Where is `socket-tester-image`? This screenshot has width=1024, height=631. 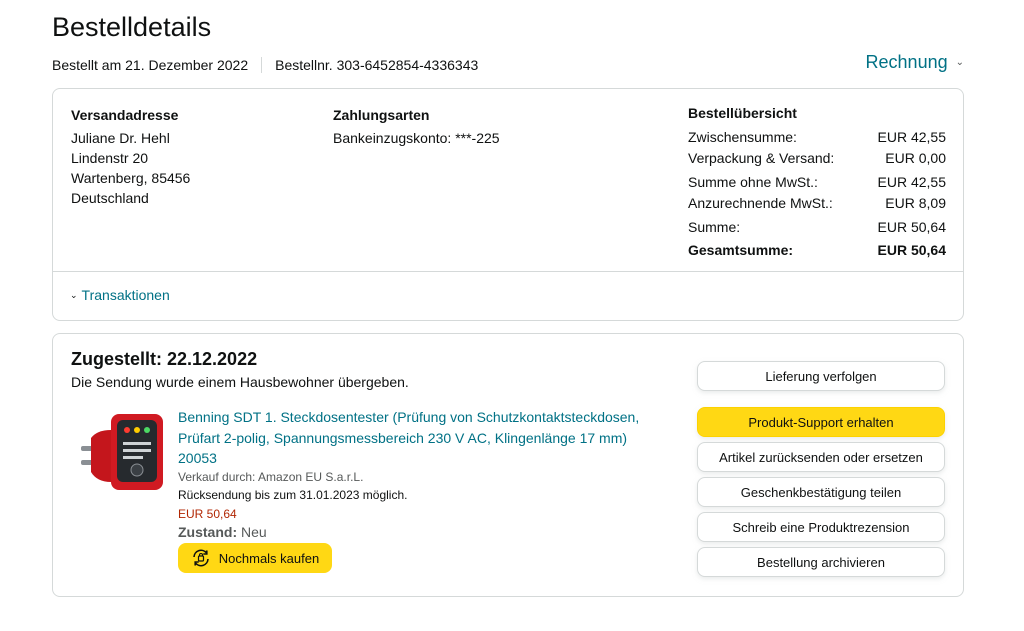
socket-tester-image is located at coordinates (122, 452).